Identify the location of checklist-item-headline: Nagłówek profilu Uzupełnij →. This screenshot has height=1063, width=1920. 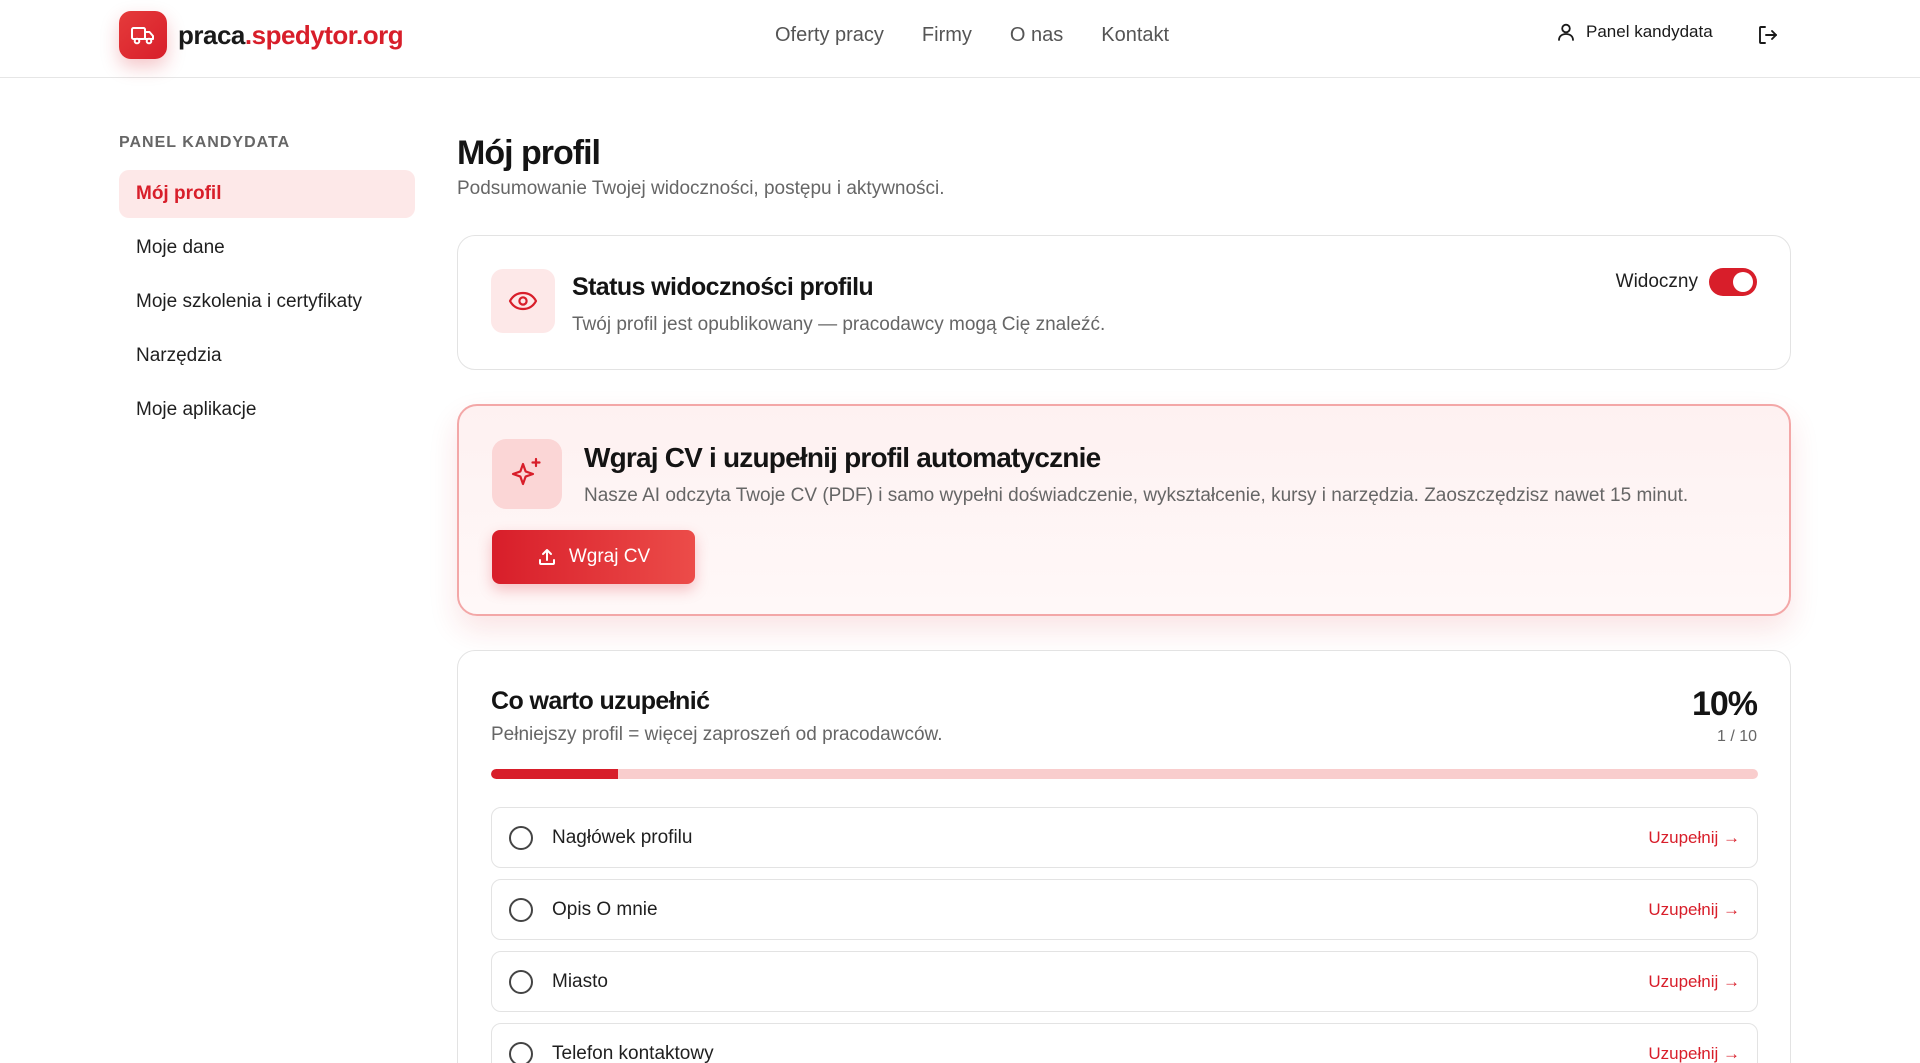
(1124, 837).